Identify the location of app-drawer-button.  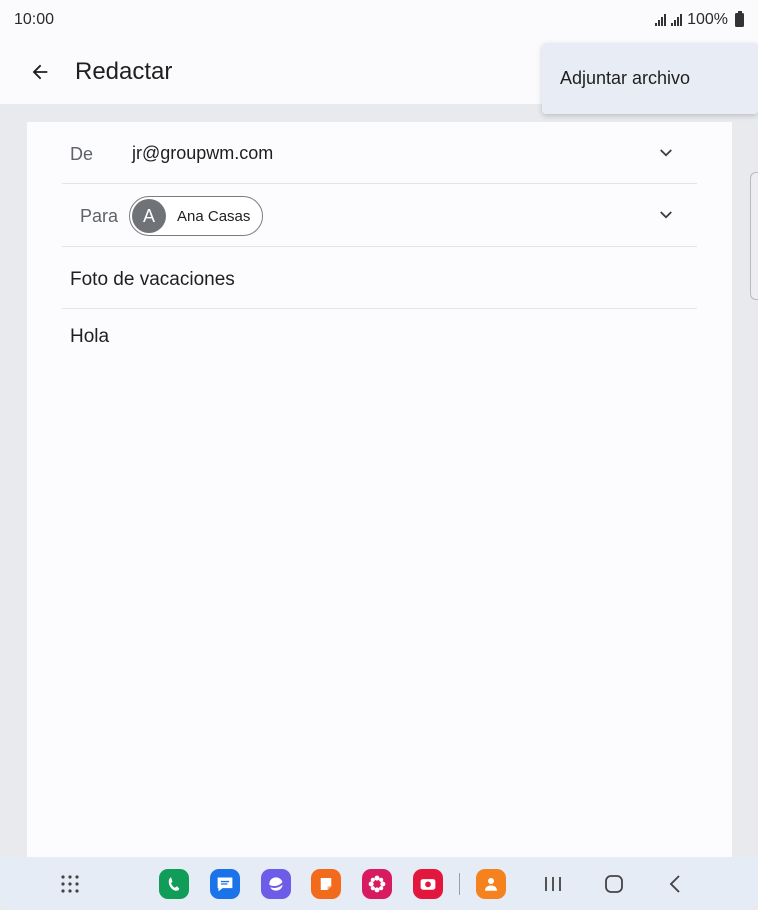
(70, 884).